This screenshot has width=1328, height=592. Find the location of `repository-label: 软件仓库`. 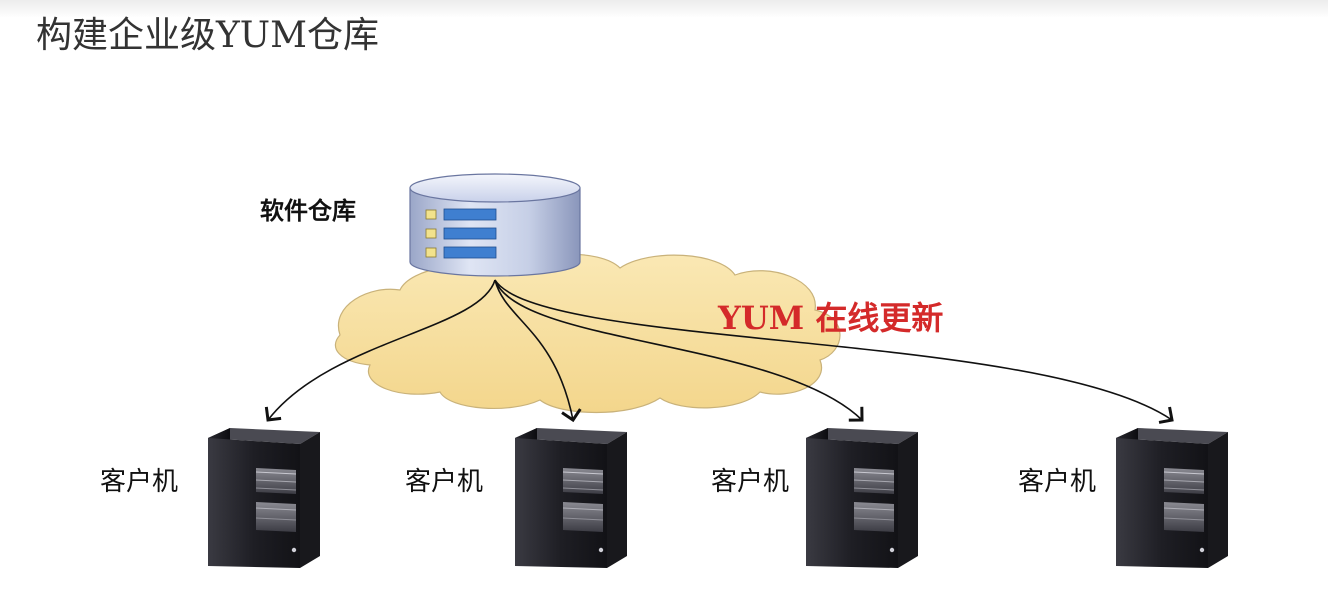

repository-label: 软件仓库 is located at coordinates (308, 211).